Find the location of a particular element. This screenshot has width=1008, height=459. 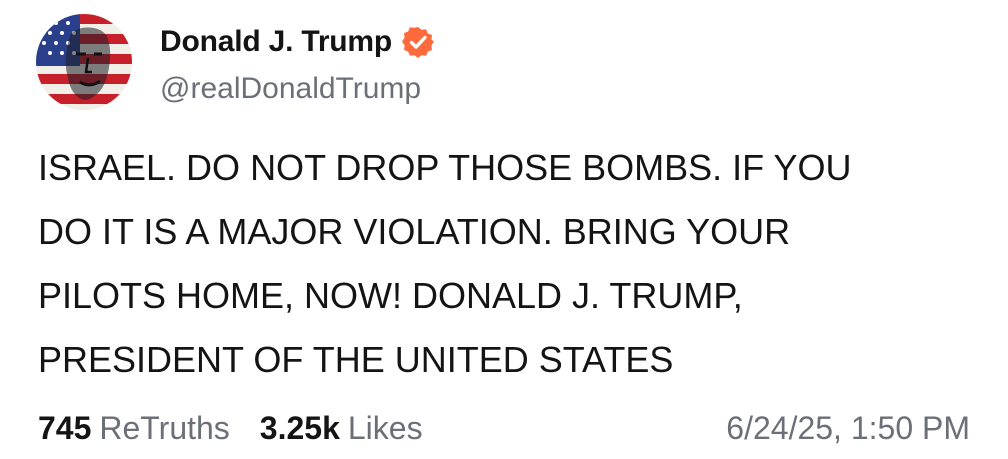

flag-portrait-avatar-icon is located at coordinates (84, 62).